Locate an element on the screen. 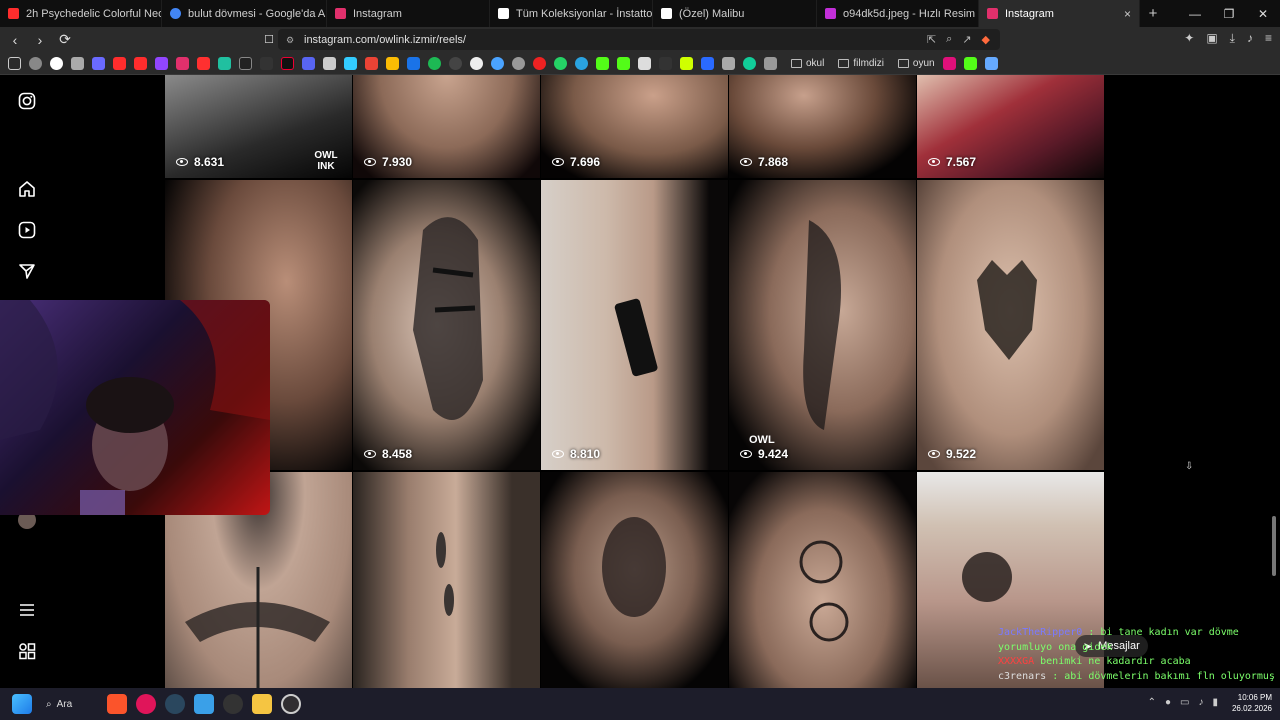 This screenshot has width=1280, height=720. windows-start-icon is located at coordinates (22, 704).